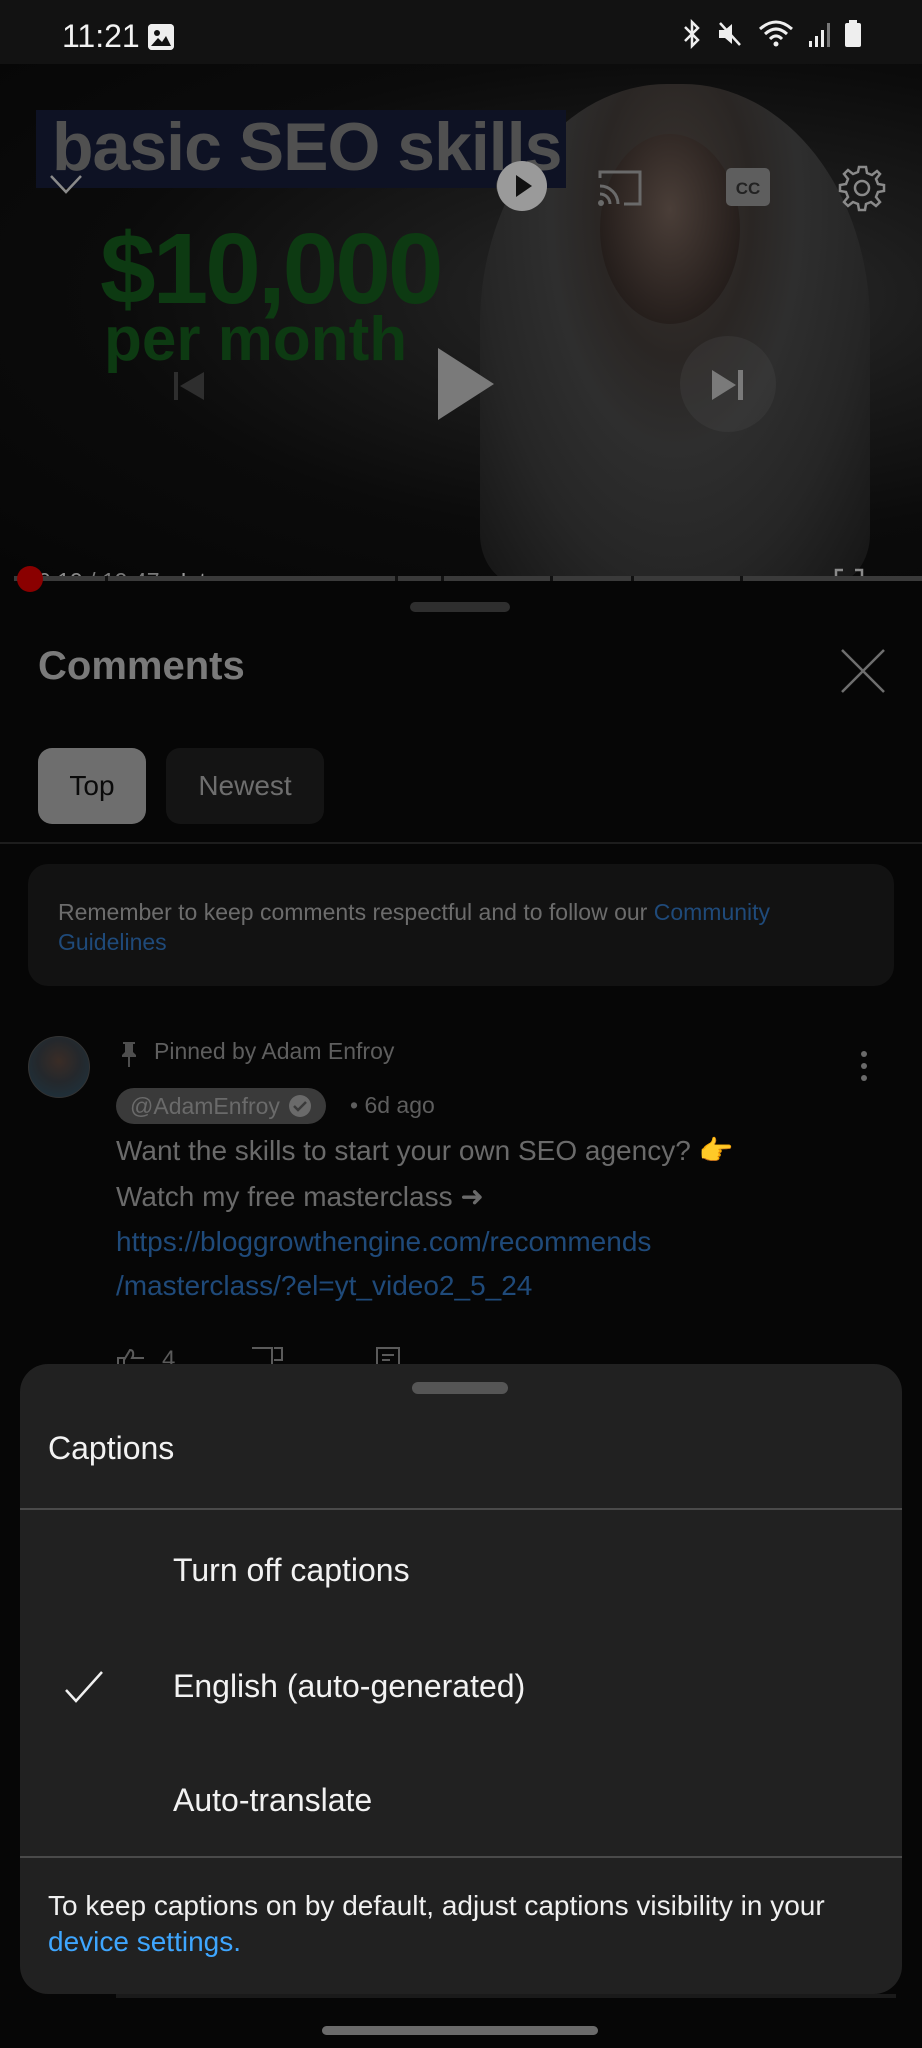 This screenshot has width=922, height=2048. I want to click on caption-option-english-auto: English (auto-generated), so click(461, 1688).